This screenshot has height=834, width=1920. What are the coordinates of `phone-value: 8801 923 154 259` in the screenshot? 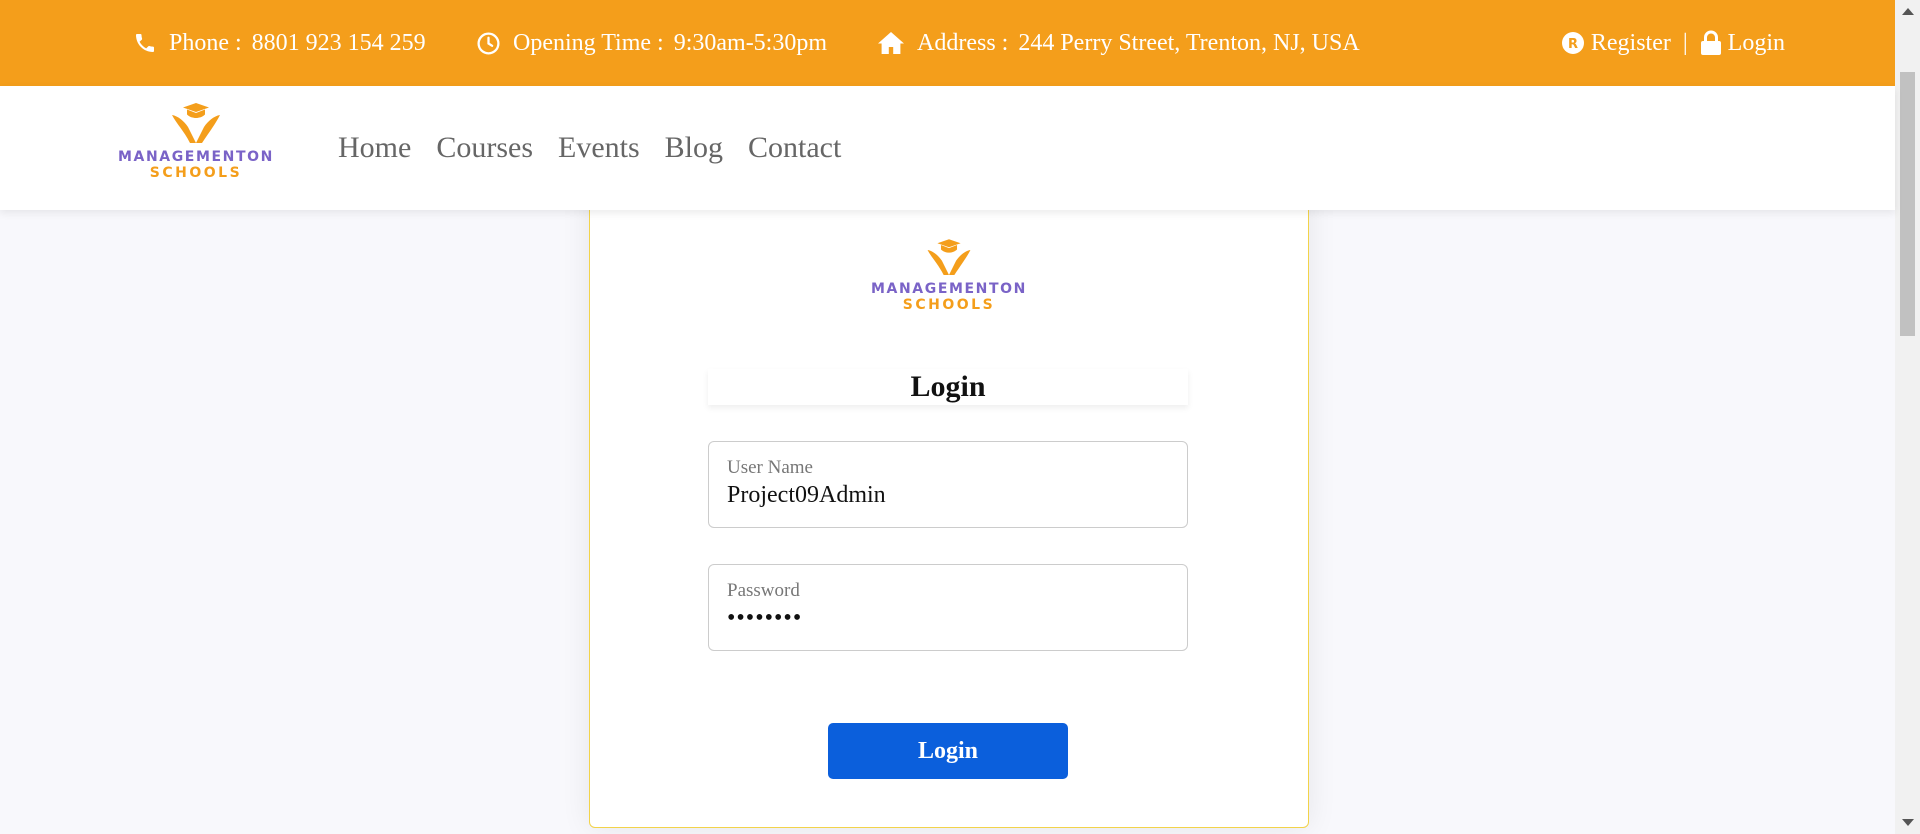 It's located at (338, 42).